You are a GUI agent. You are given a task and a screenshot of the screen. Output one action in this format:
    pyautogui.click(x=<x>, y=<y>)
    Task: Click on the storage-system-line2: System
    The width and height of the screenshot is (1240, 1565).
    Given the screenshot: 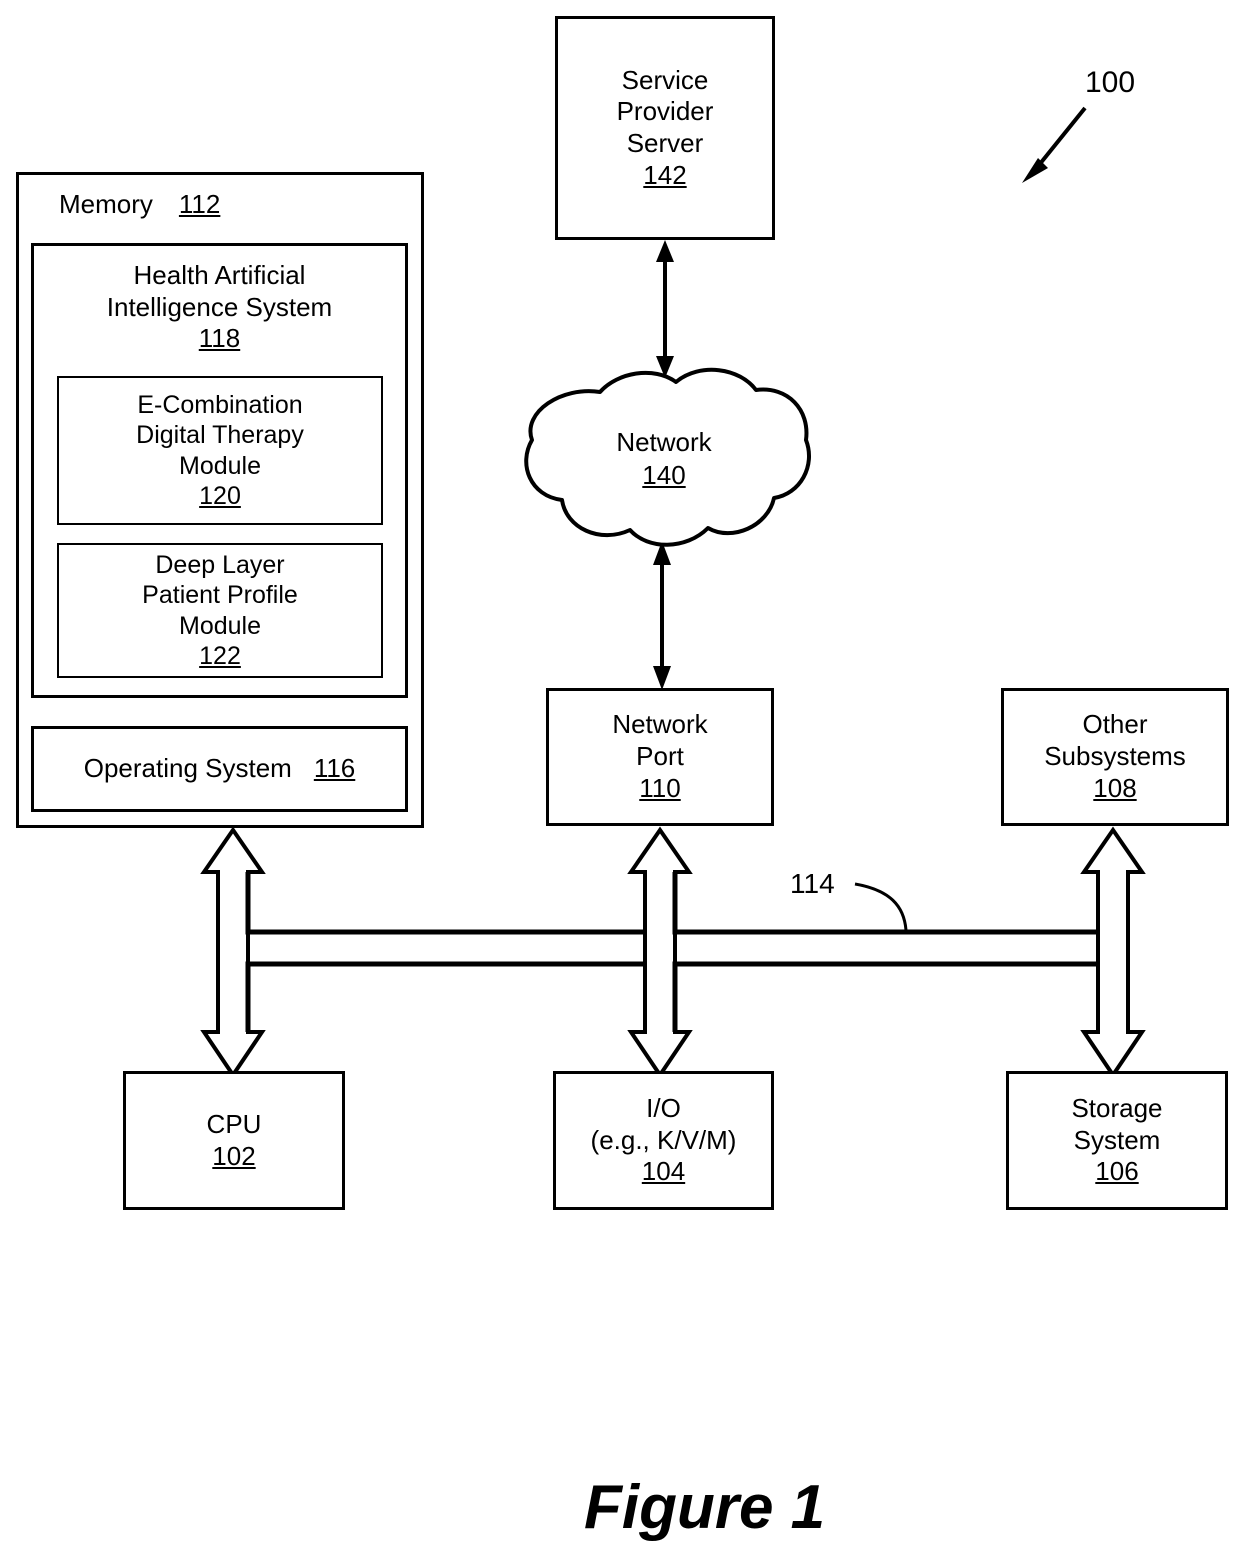 What is the action you would take?
    pyautogui.click(x=1117, y=1139)
    